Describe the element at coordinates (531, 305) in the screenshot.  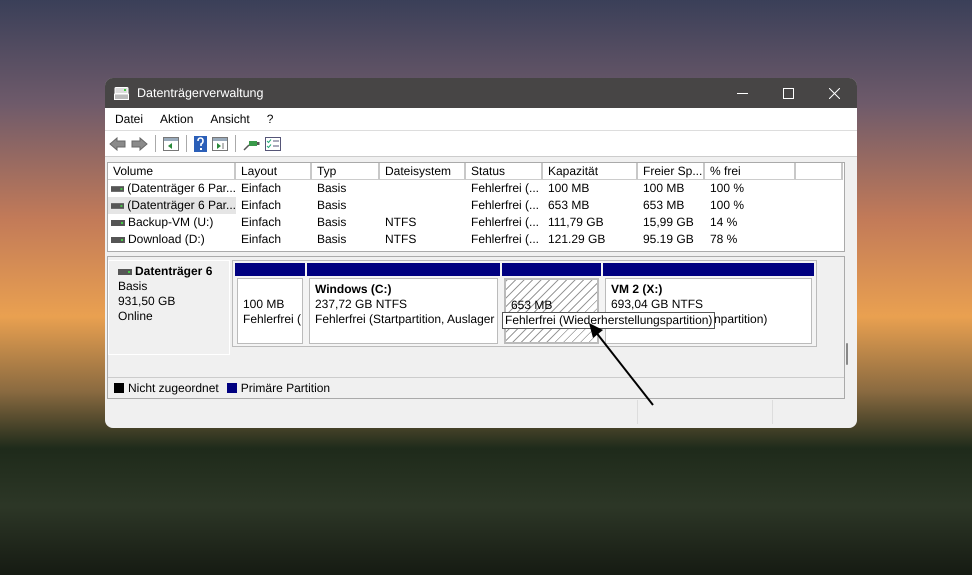
I see `partition-text: 653 MB` at that location.